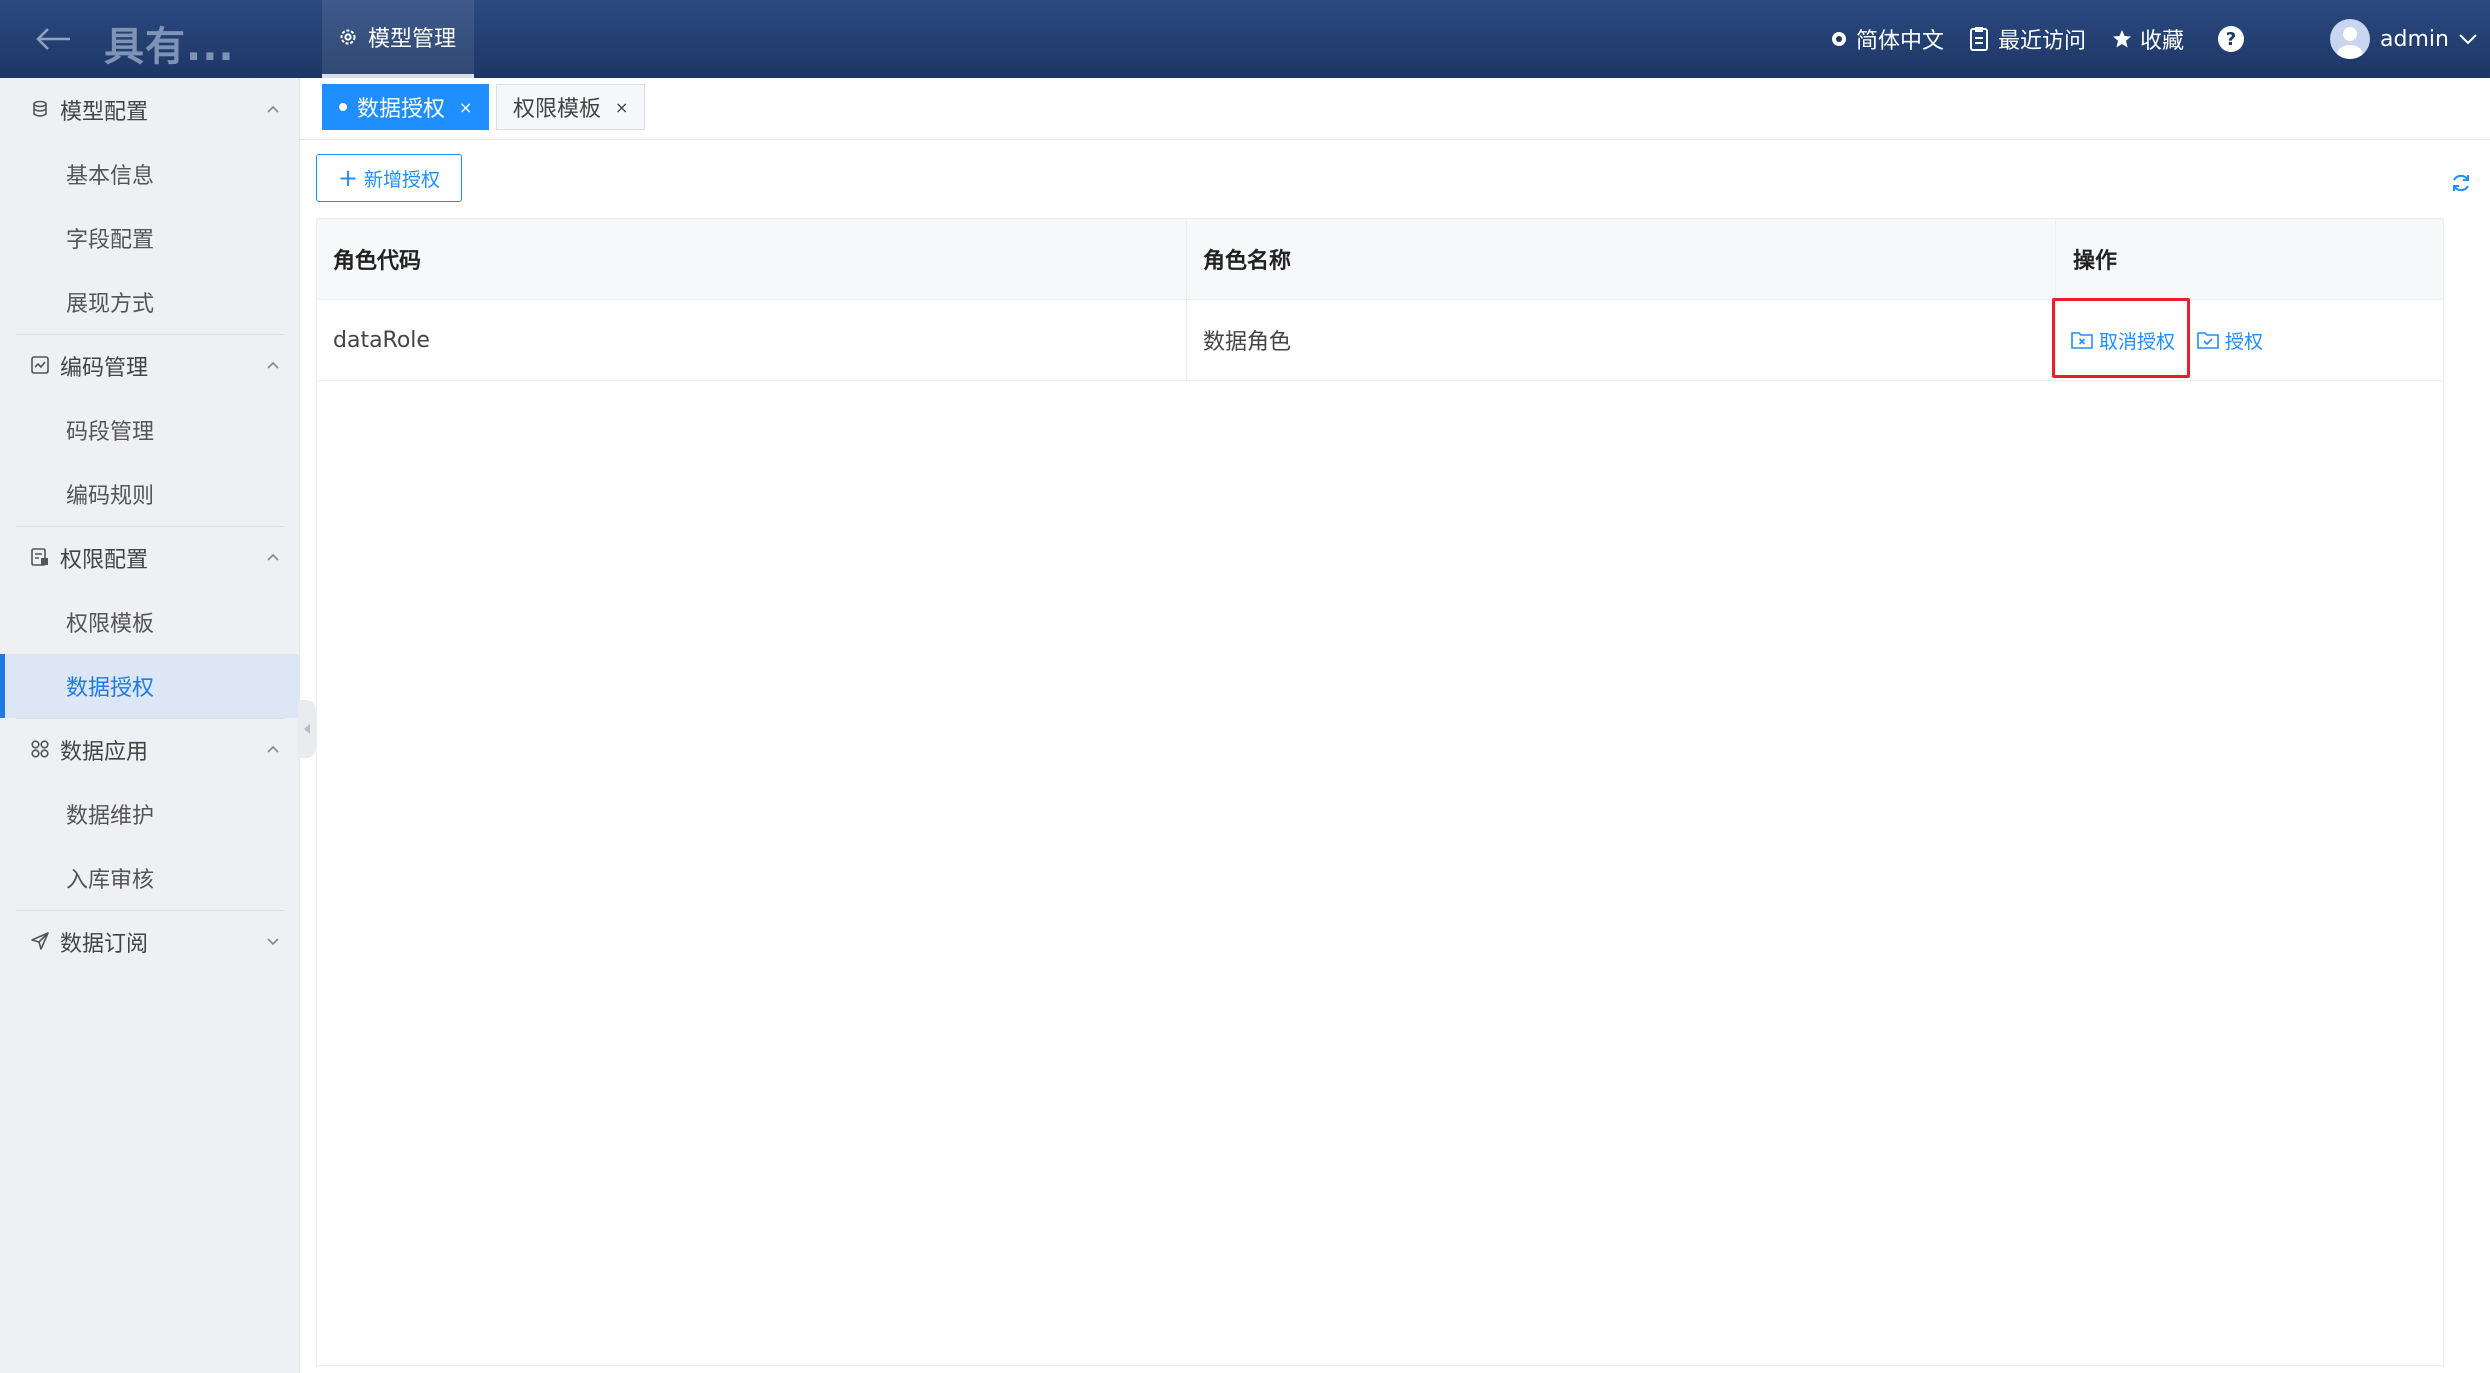  I want to click on table-row: dataRole 数据角色 取消授权 授权, so click(1380, 340).